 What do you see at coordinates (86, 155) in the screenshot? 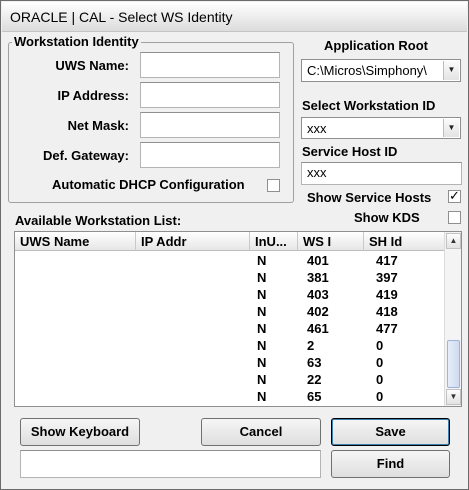
I see `def-gateway-label: Def. Gateway:` at bounding box center [86, 155].